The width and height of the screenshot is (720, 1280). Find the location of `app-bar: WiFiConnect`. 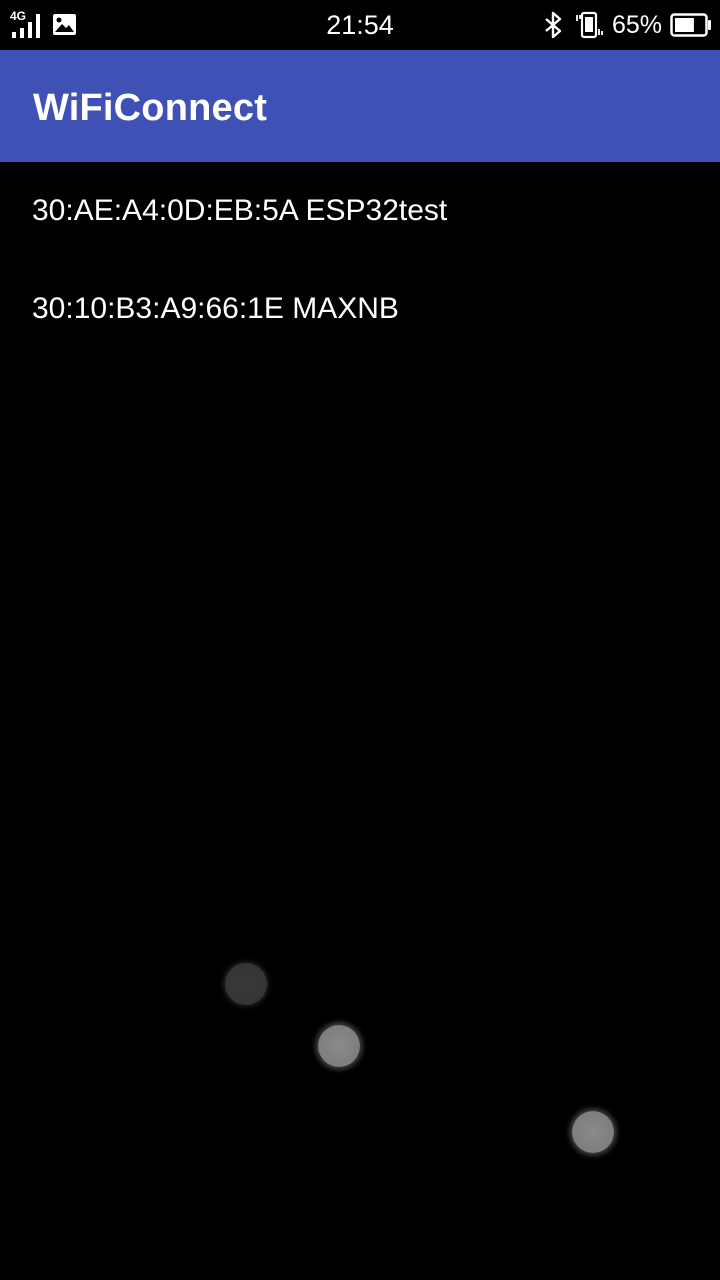

app-bar: WiFiConnect is located at coordinates (360, 106).